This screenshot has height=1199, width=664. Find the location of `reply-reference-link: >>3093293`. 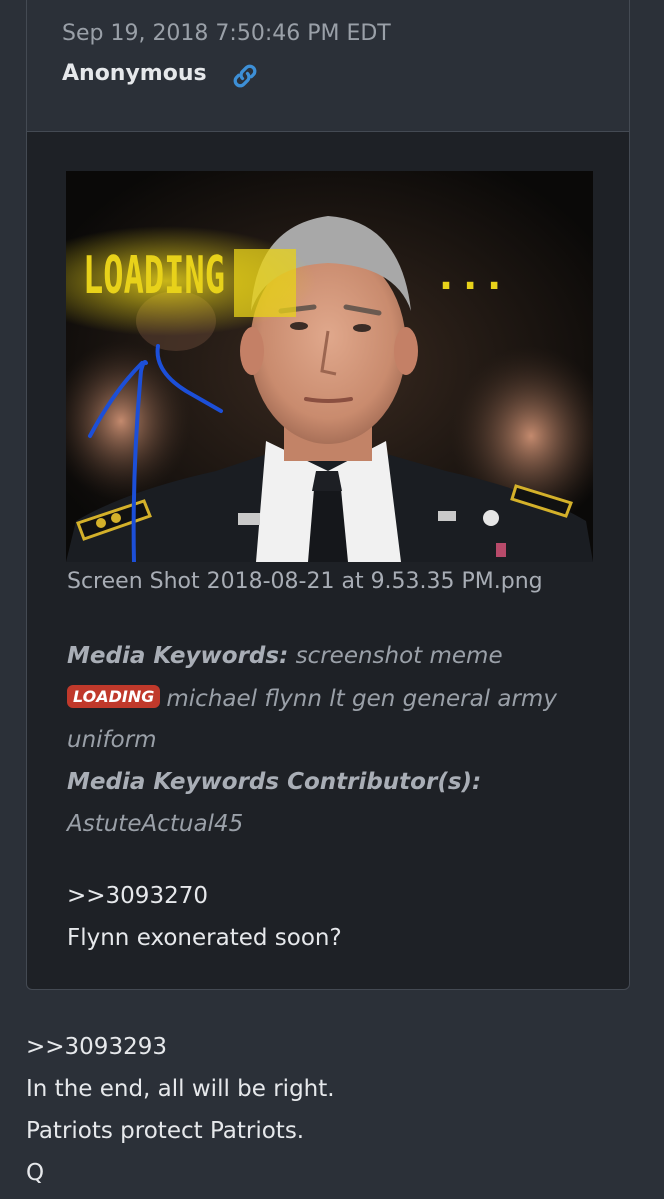

reply-reference-link: >>3093293 is located at coordinates (96, 1047).